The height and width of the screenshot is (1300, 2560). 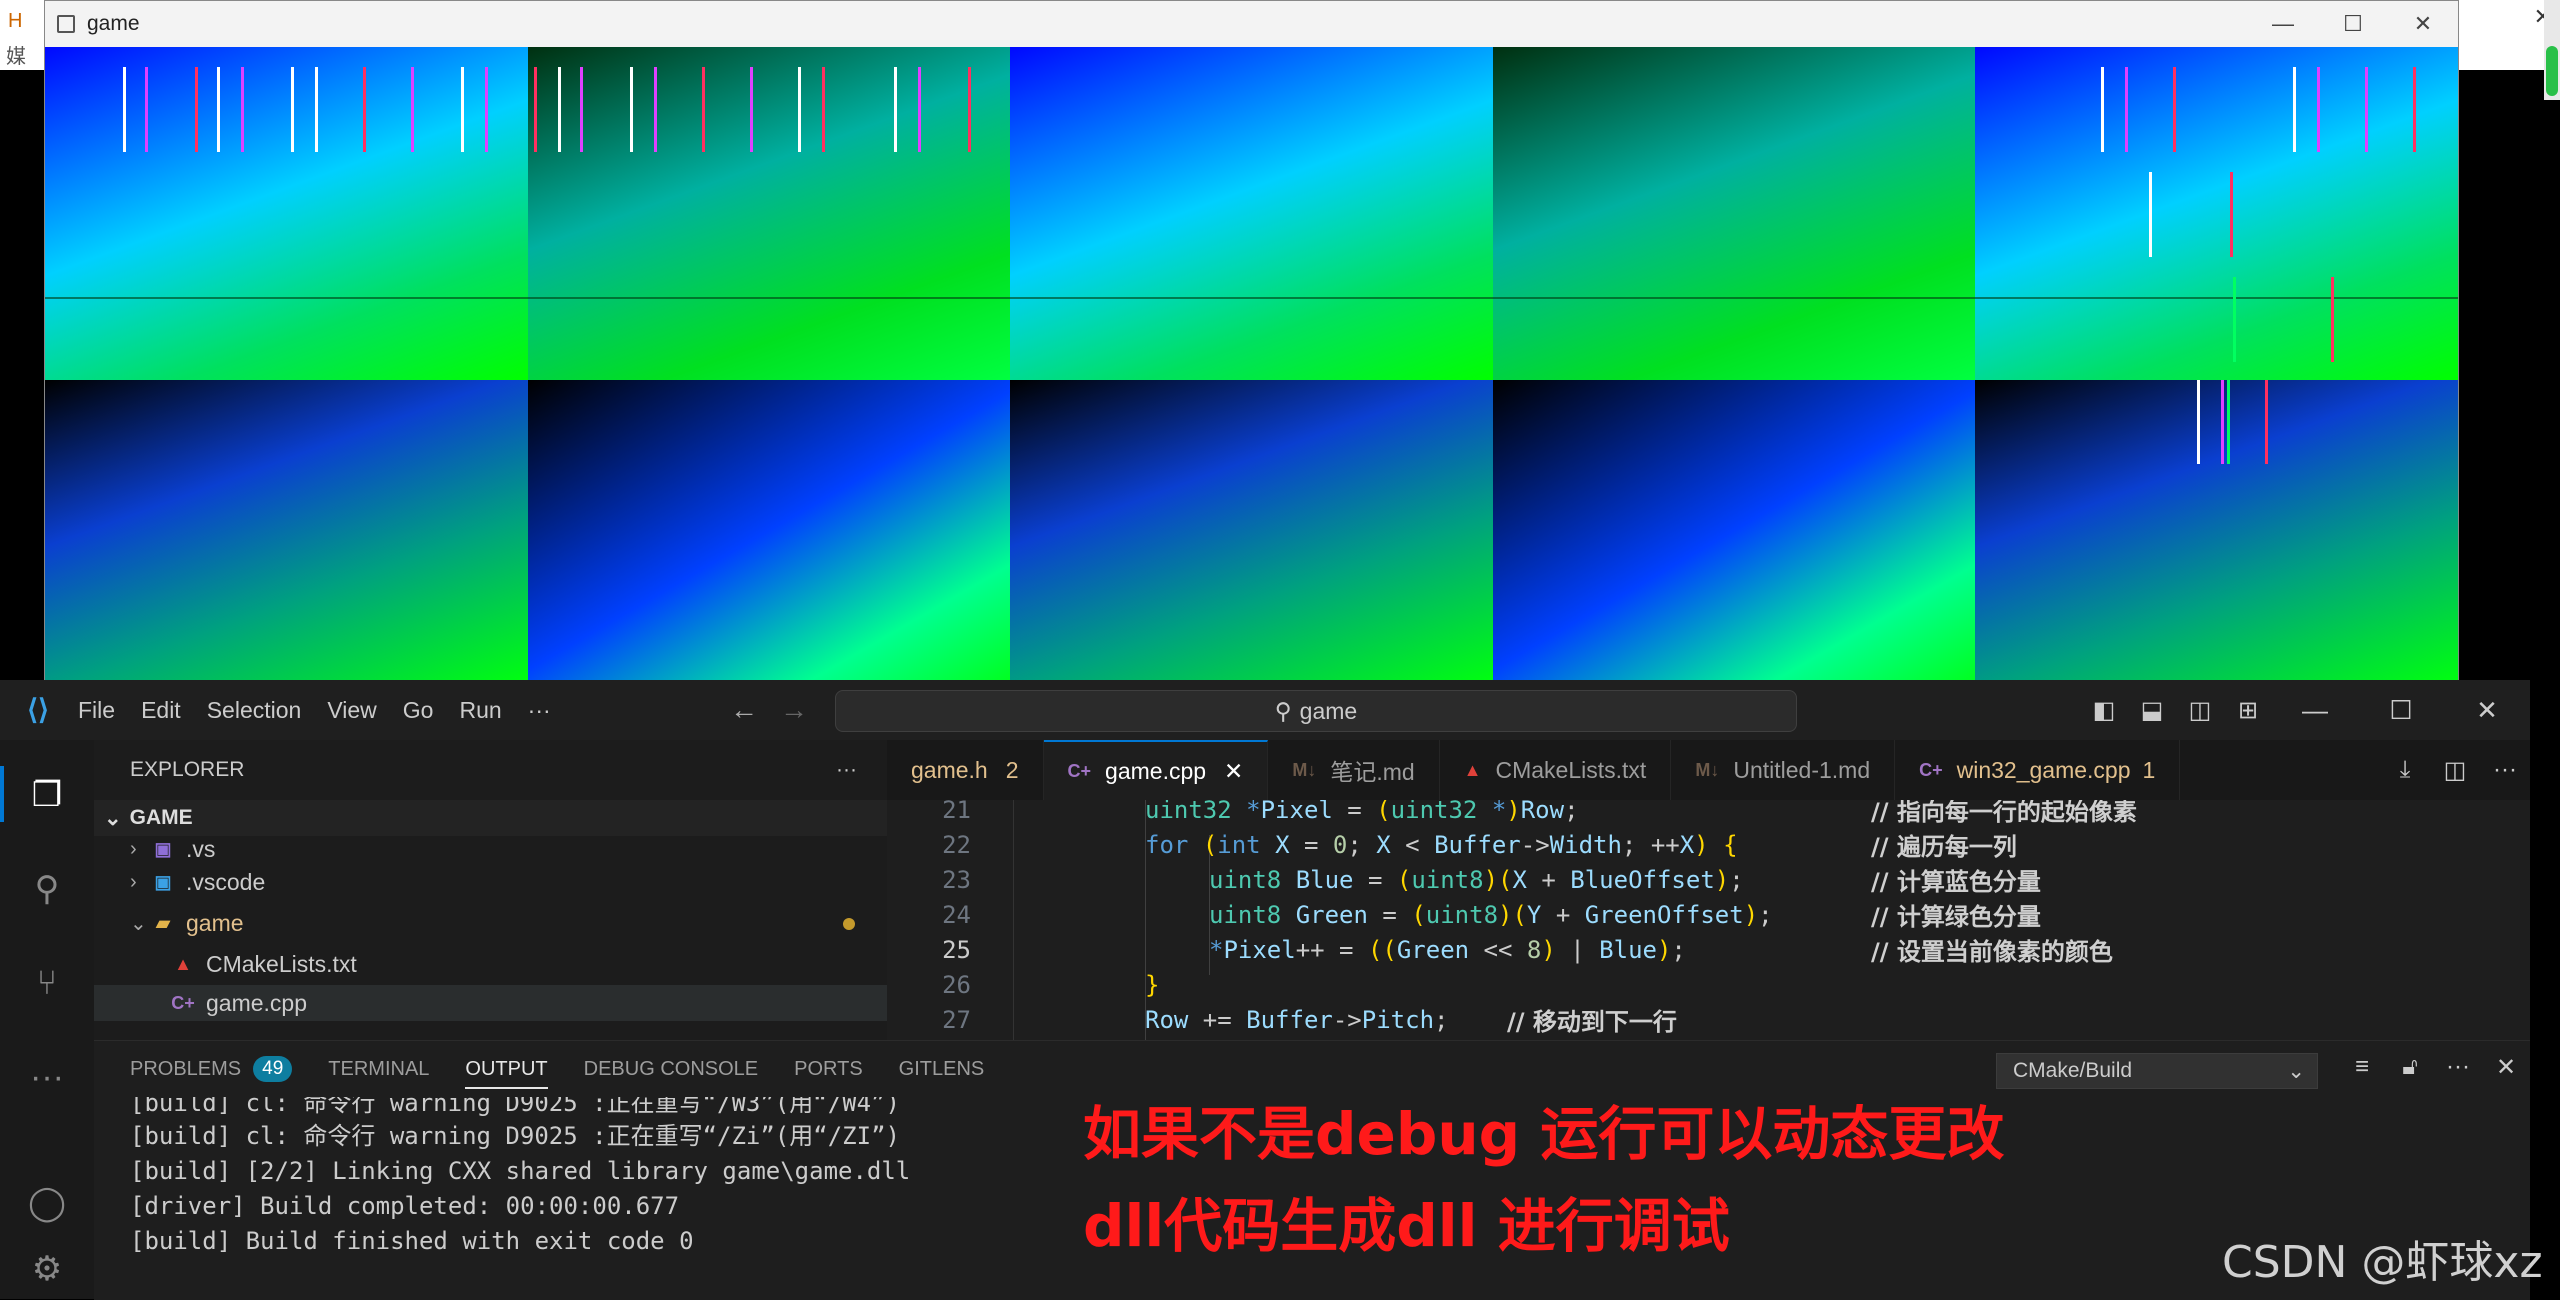 What do you see at coordinates (828, 1069) in the screenshot?
I see `tab-ports: PORTS` at bounding box center [828, 1069].